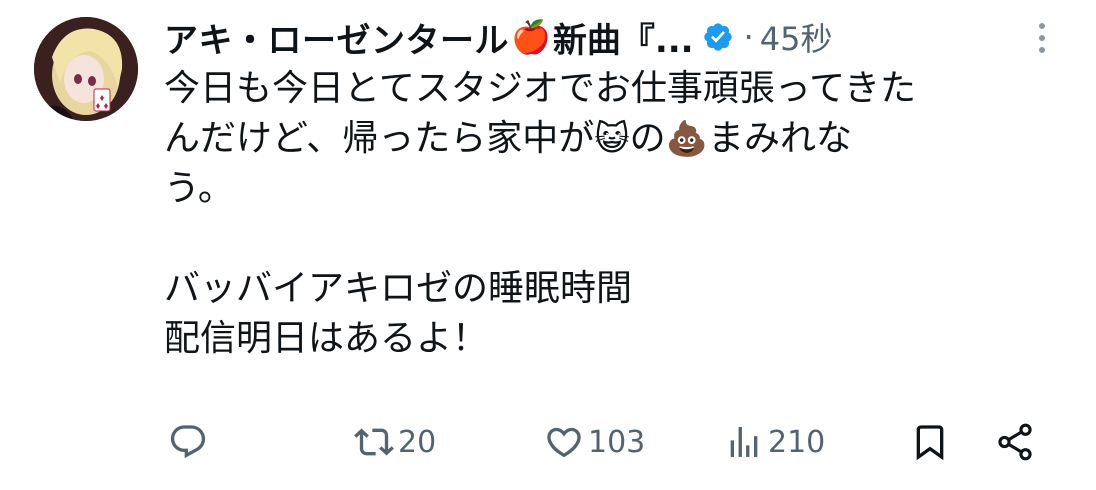 The width and height of the screenshot is (1096, 490). I want to click on timestamp: 45秒, so click(796, 37).